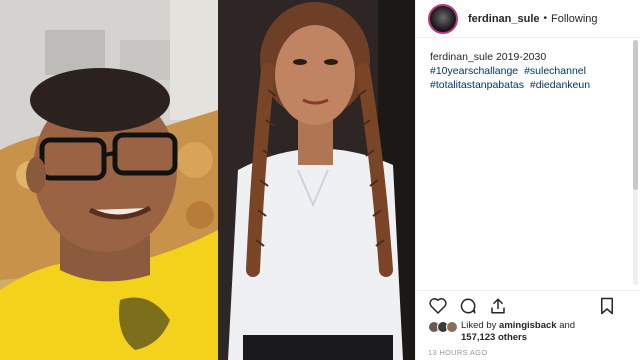 This screenshot has width=640, height=360. I want to click on liked-by-user: amingisback, so click(528, 325).